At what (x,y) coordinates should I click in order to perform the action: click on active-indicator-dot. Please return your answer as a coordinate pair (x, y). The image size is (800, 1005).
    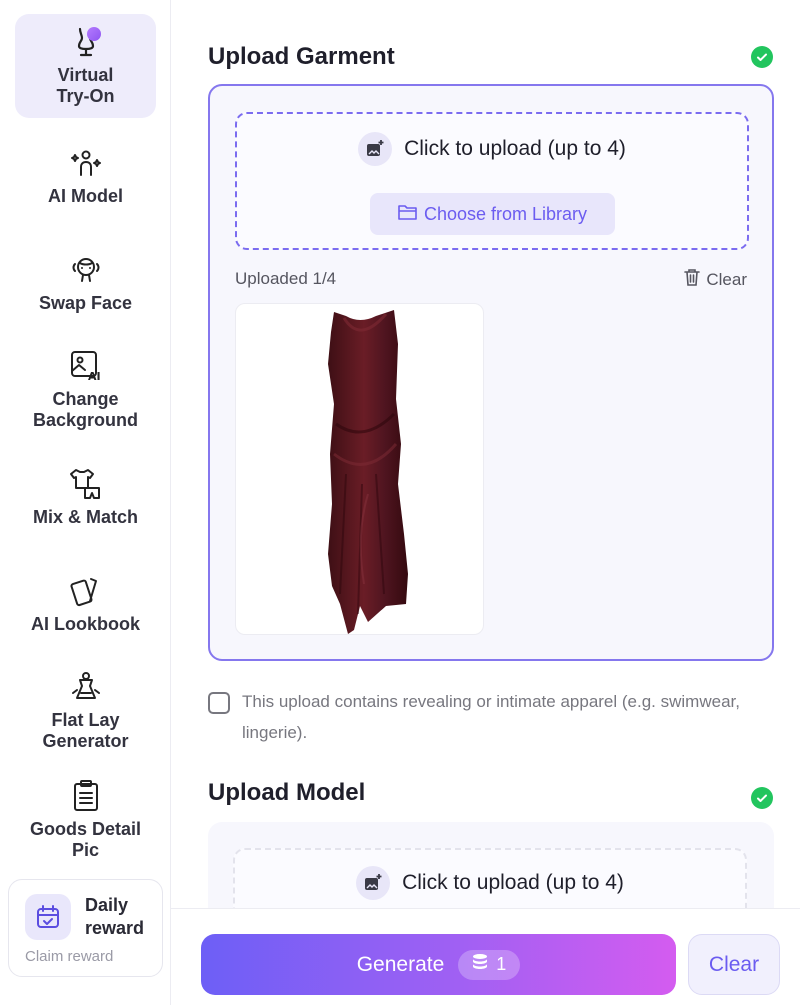
    Looking at the image, I should click on (93, 34).